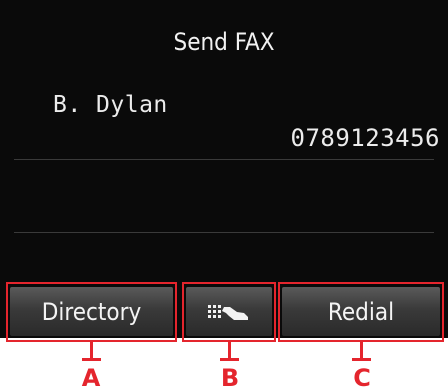  I want to click on callout-line-b, so click(229, 359).